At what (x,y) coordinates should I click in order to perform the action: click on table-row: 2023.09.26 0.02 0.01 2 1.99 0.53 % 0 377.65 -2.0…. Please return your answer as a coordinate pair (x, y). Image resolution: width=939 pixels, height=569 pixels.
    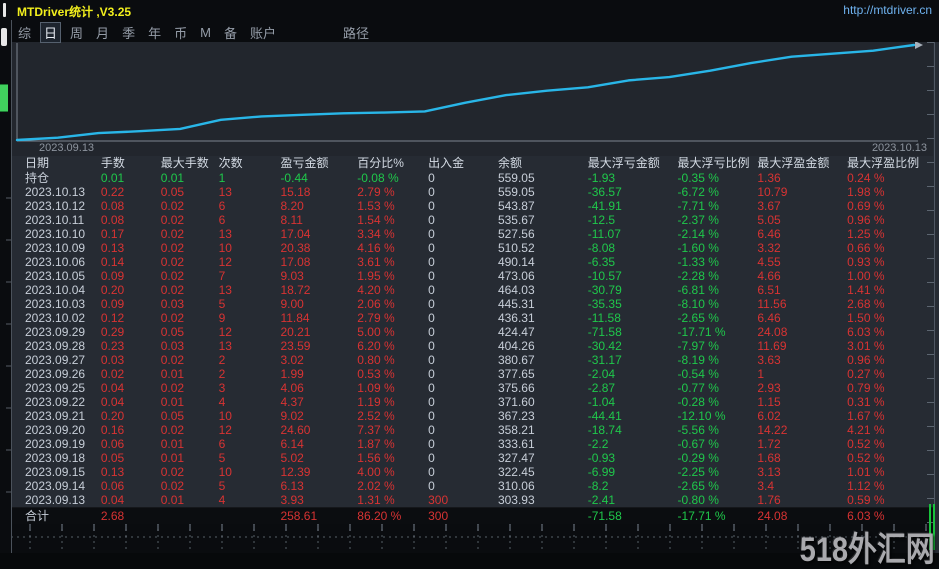
    Looking at the image, I should click on (472, 374).